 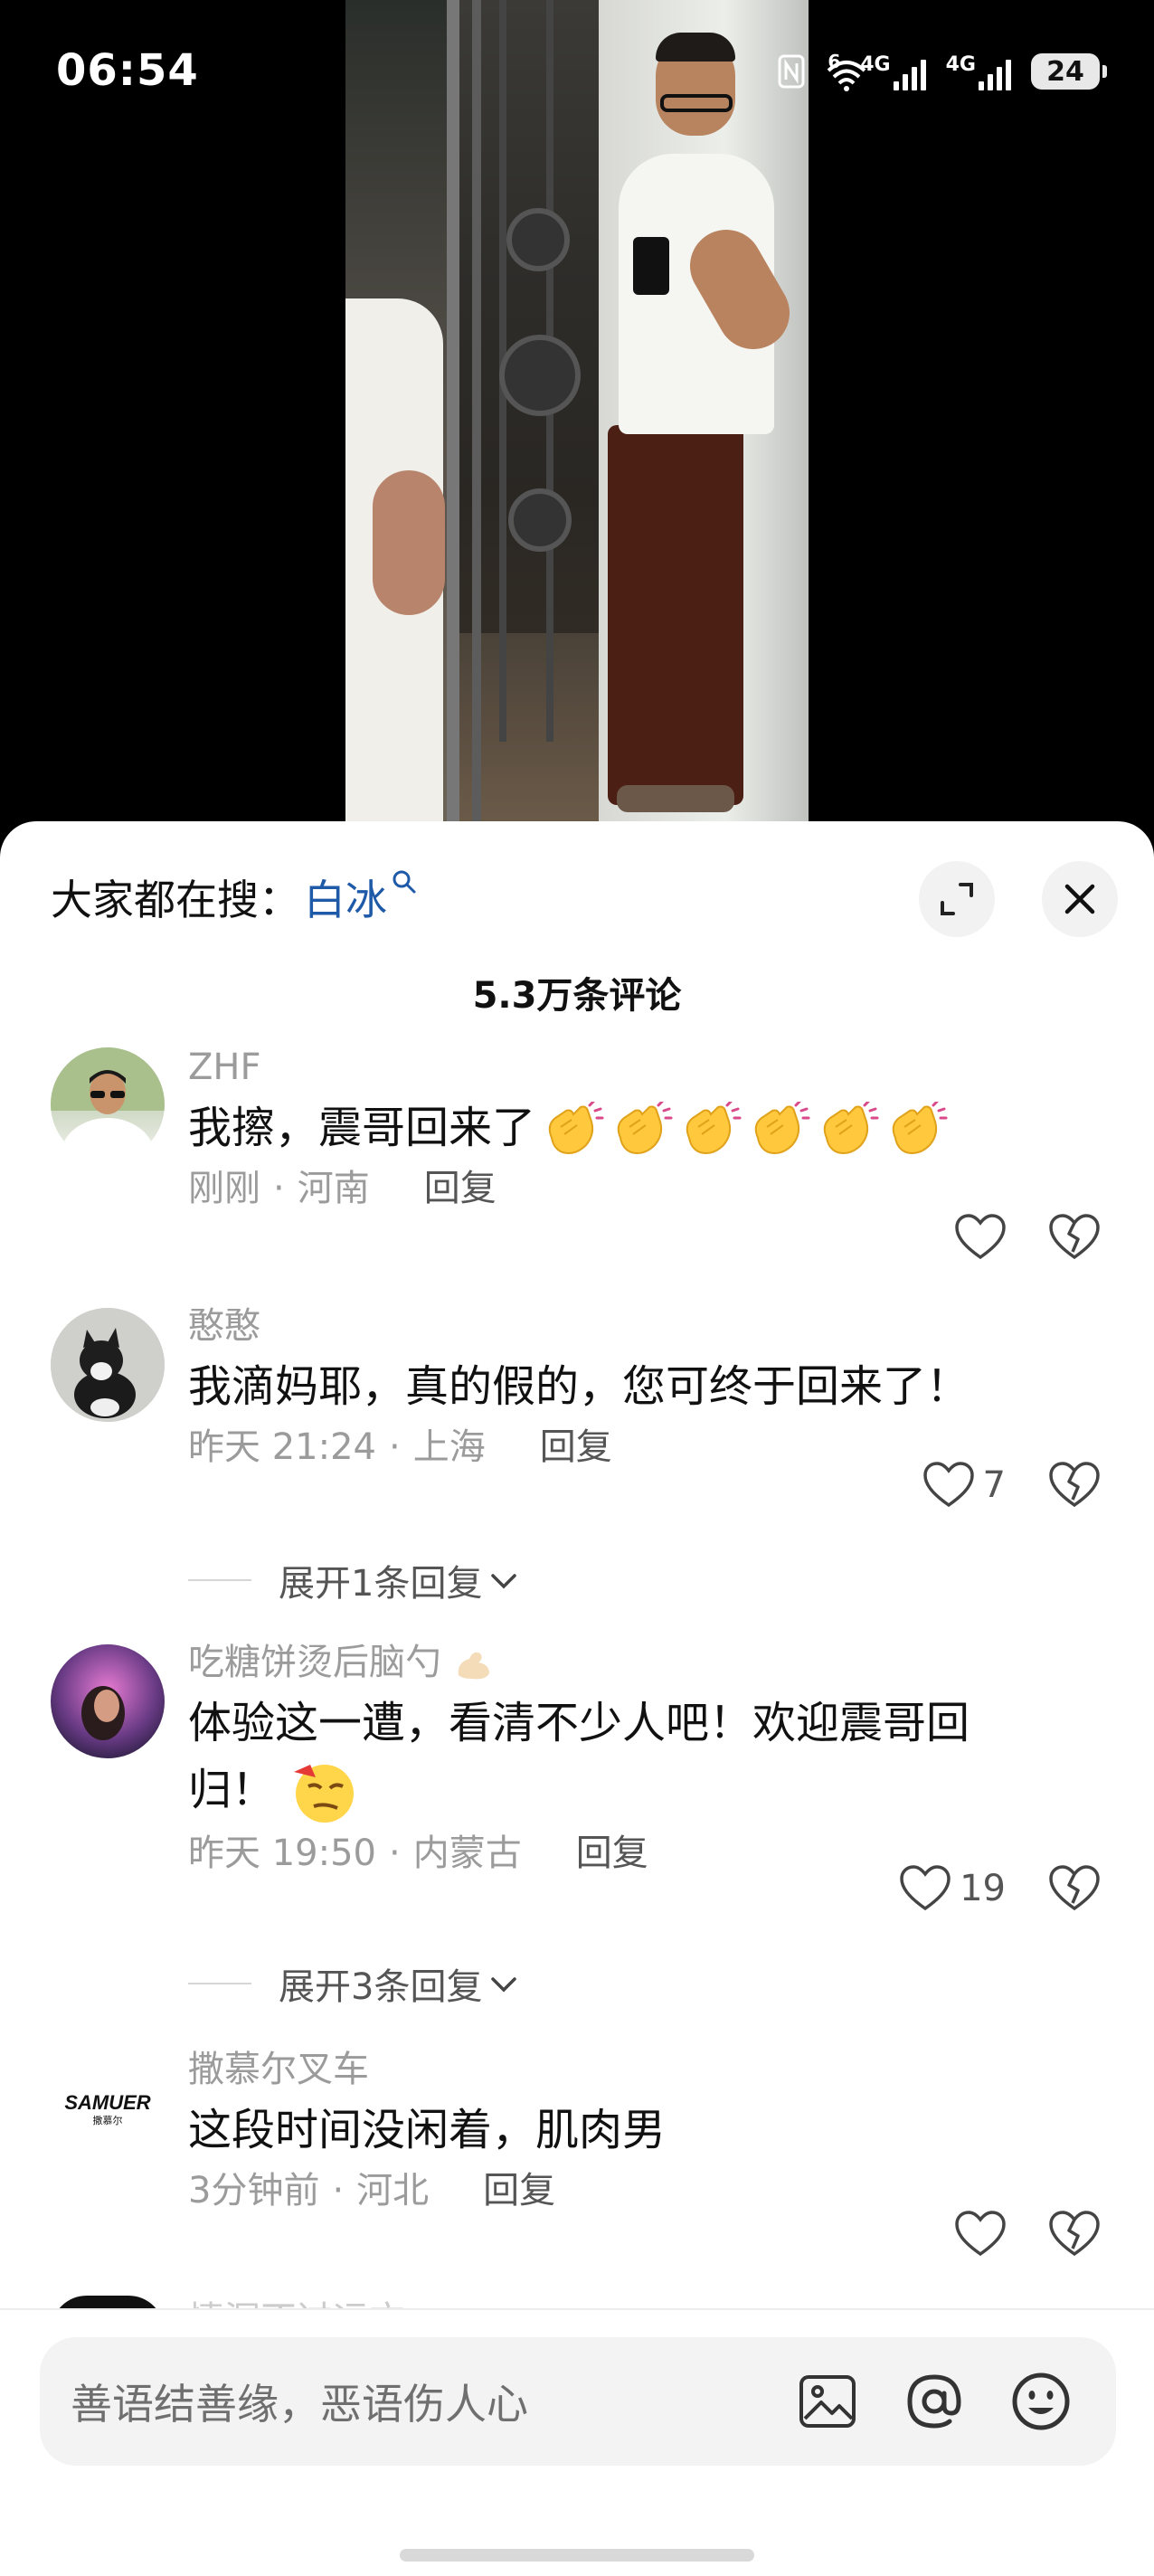 What do you see at coordinates (653, 1068) in the screenshot?
I see `comment-username: ZHF` at bounding box center [653, 1068].